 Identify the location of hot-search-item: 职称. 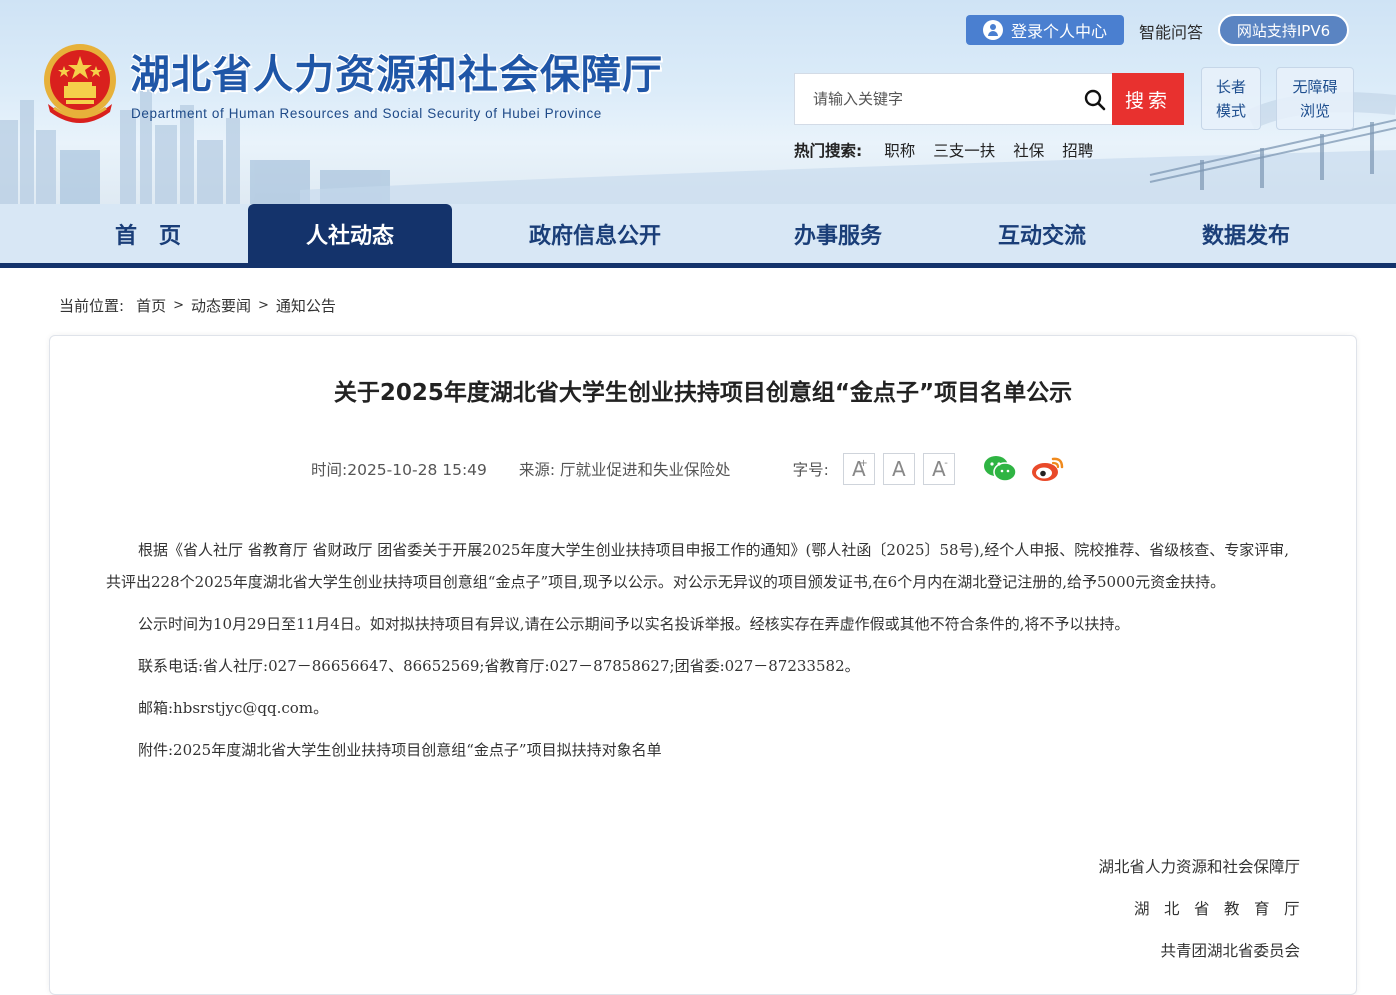
(899, 150).